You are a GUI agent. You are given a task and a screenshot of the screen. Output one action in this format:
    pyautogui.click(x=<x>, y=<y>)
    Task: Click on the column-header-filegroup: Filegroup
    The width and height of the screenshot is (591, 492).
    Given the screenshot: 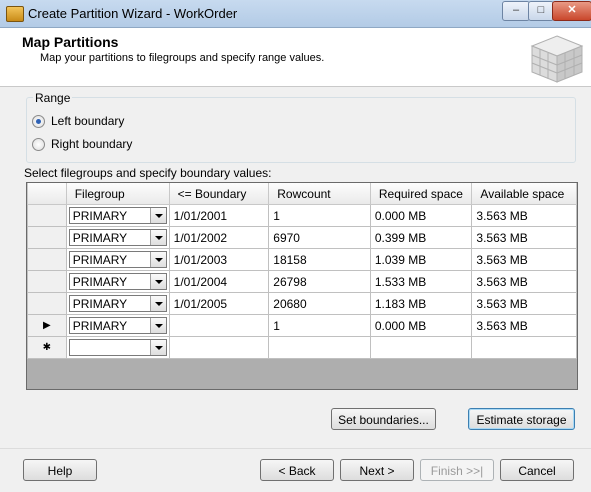 What is the action you would take?
    pyautogui.click(x=117, y=194)
    